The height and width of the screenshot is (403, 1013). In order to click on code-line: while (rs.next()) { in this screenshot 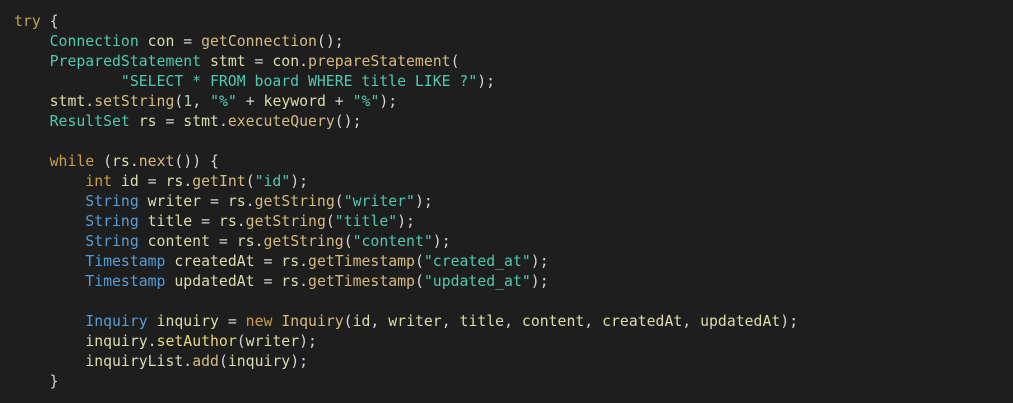, I will do `click(513, 162)`.